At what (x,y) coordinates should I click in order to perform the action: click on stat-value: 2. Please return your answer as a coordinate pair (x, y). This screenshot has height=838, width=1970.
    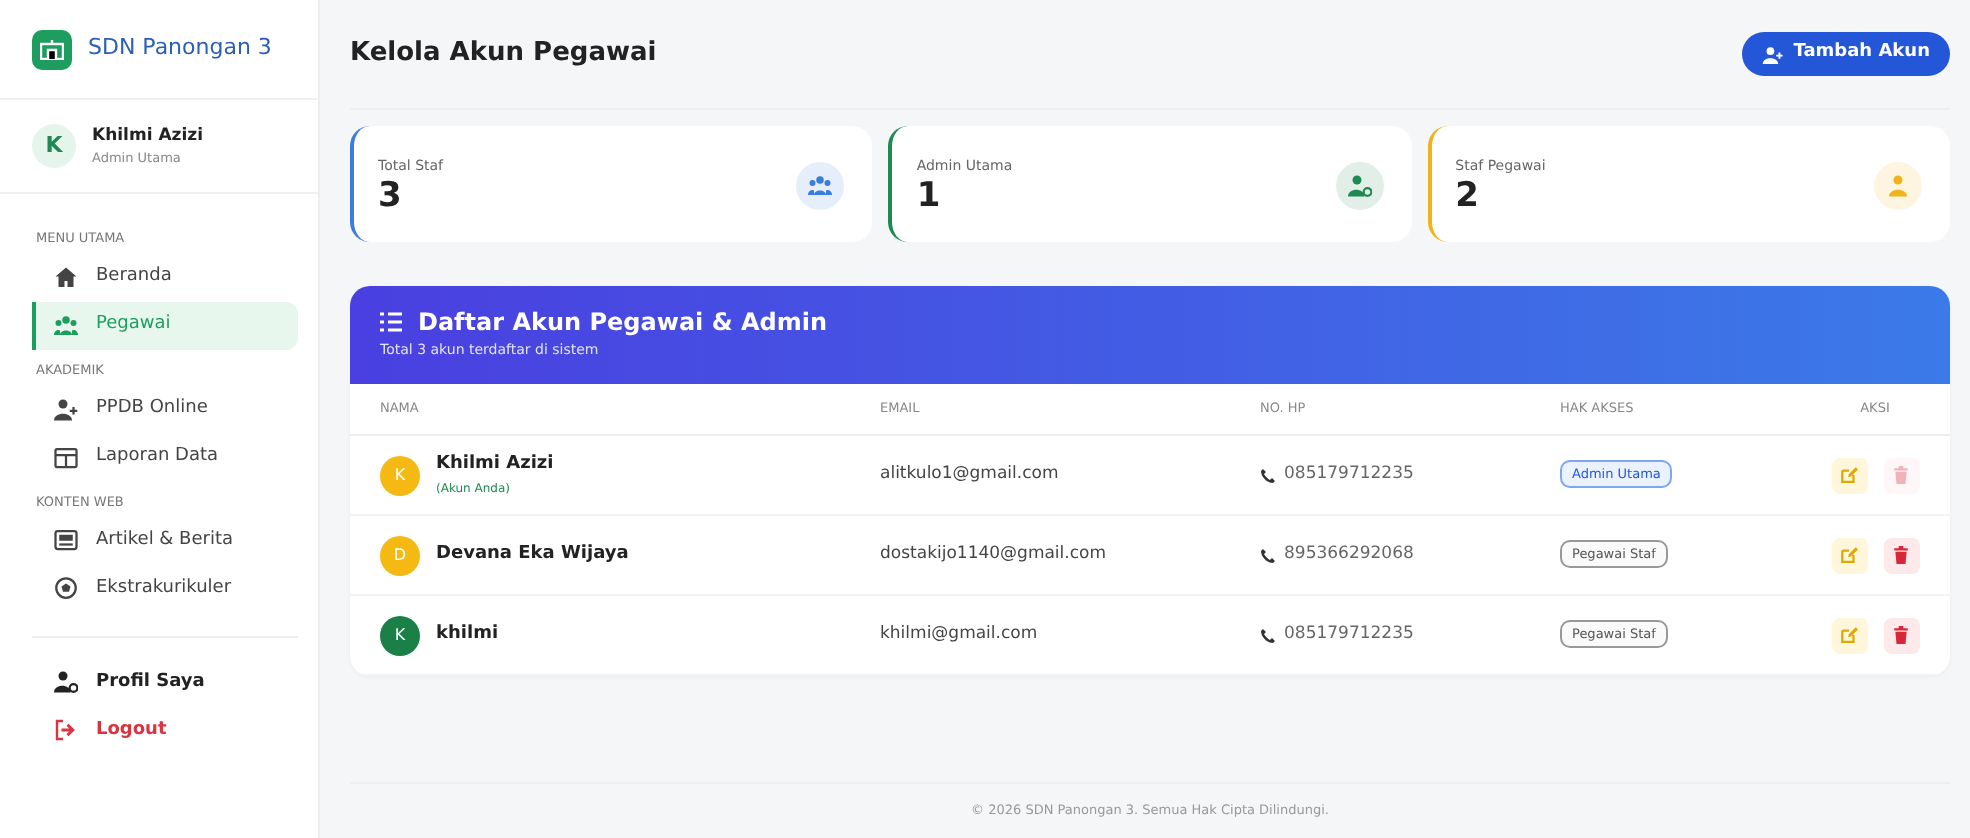
    Looking at the image, I should click on (1468, 196).